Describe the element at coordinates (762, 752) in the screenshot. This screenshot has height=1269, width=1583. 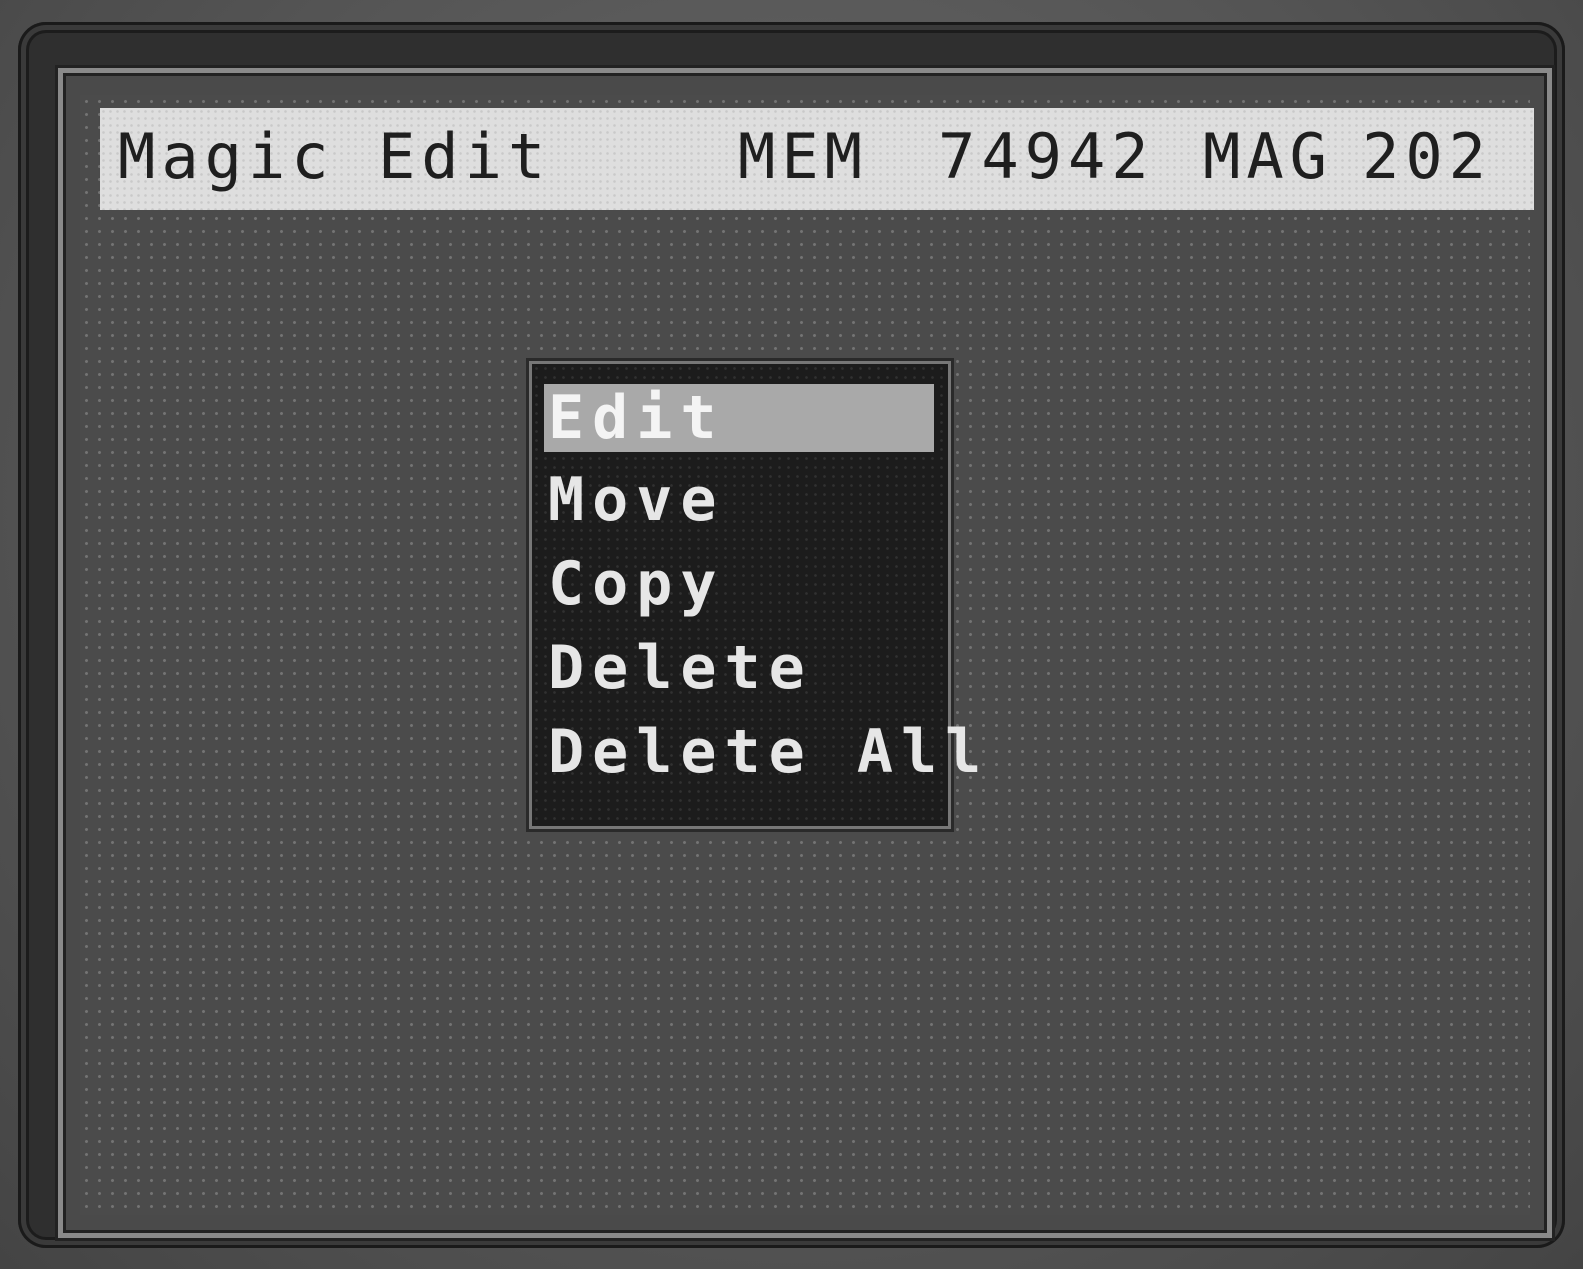
I see `menu-item-delete-all: Delete All` at that location.